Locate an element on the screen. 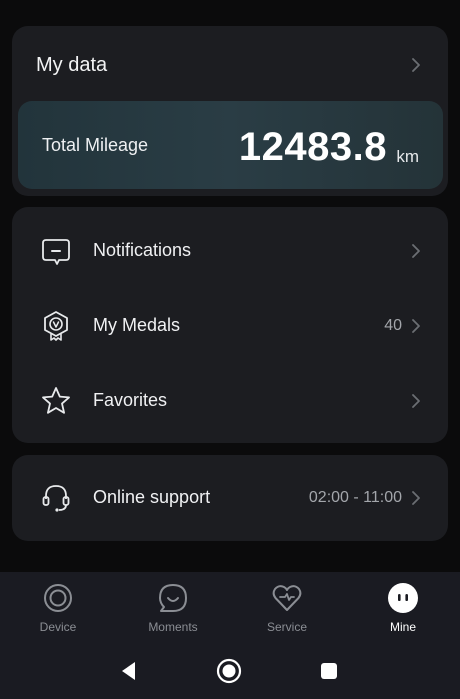 The image size is (460, 699). tab-service-label: Service is located at coordinates (286, 627).